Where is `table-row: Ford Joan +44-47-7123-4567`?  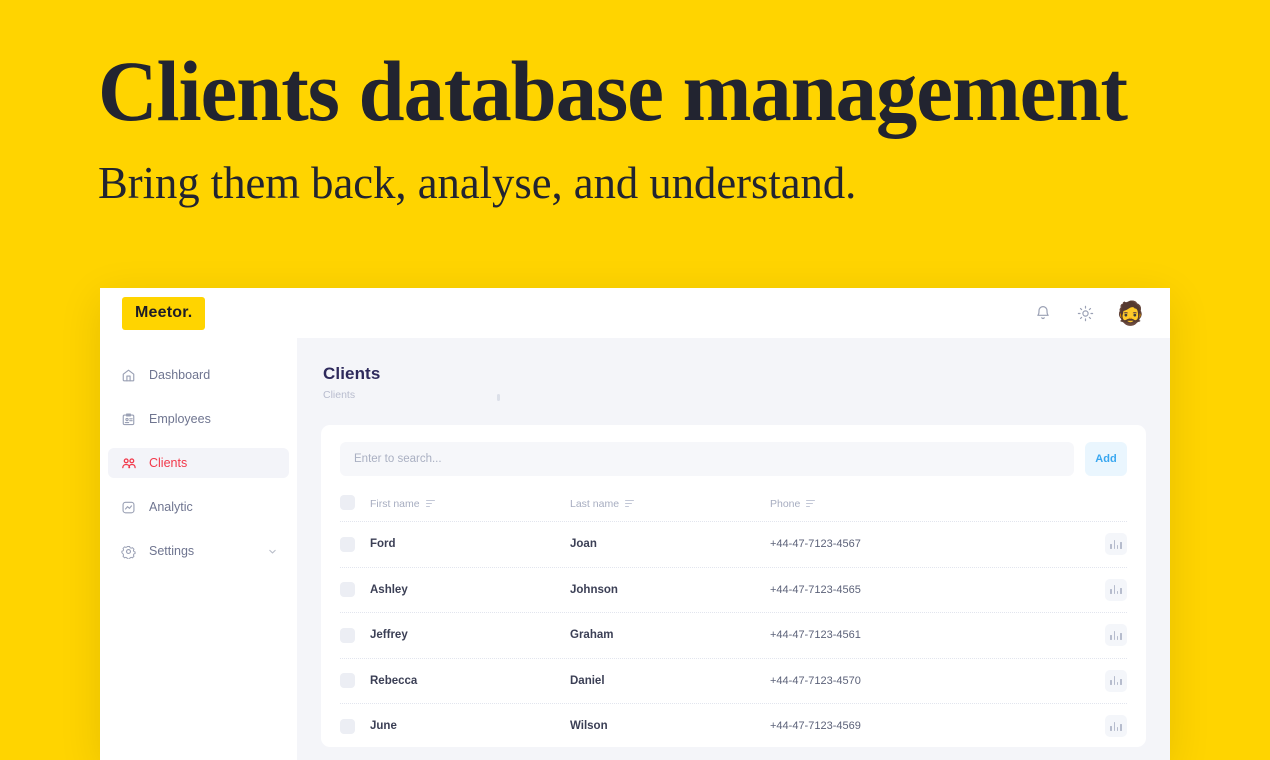
table-row: Ford Joan +44-47-7123-4567 is located at coordinates (733, 545).